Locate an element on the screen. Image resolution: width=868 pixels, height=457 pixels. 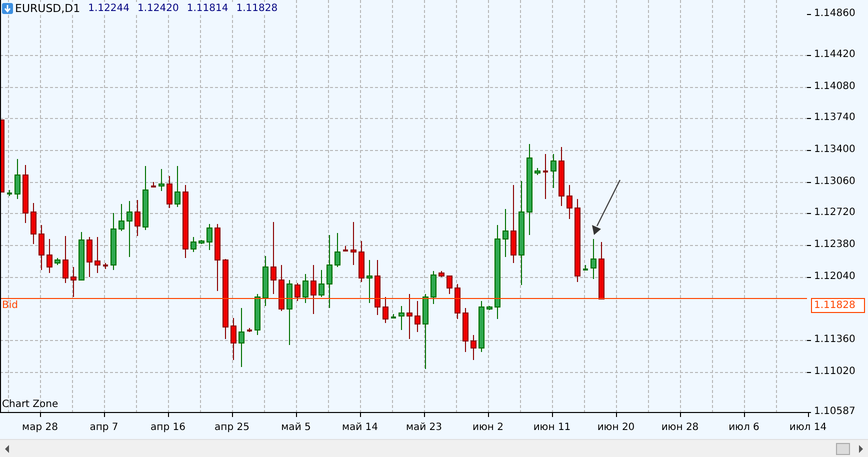
scrollbar-thumb is located at coordinates (843, 448).